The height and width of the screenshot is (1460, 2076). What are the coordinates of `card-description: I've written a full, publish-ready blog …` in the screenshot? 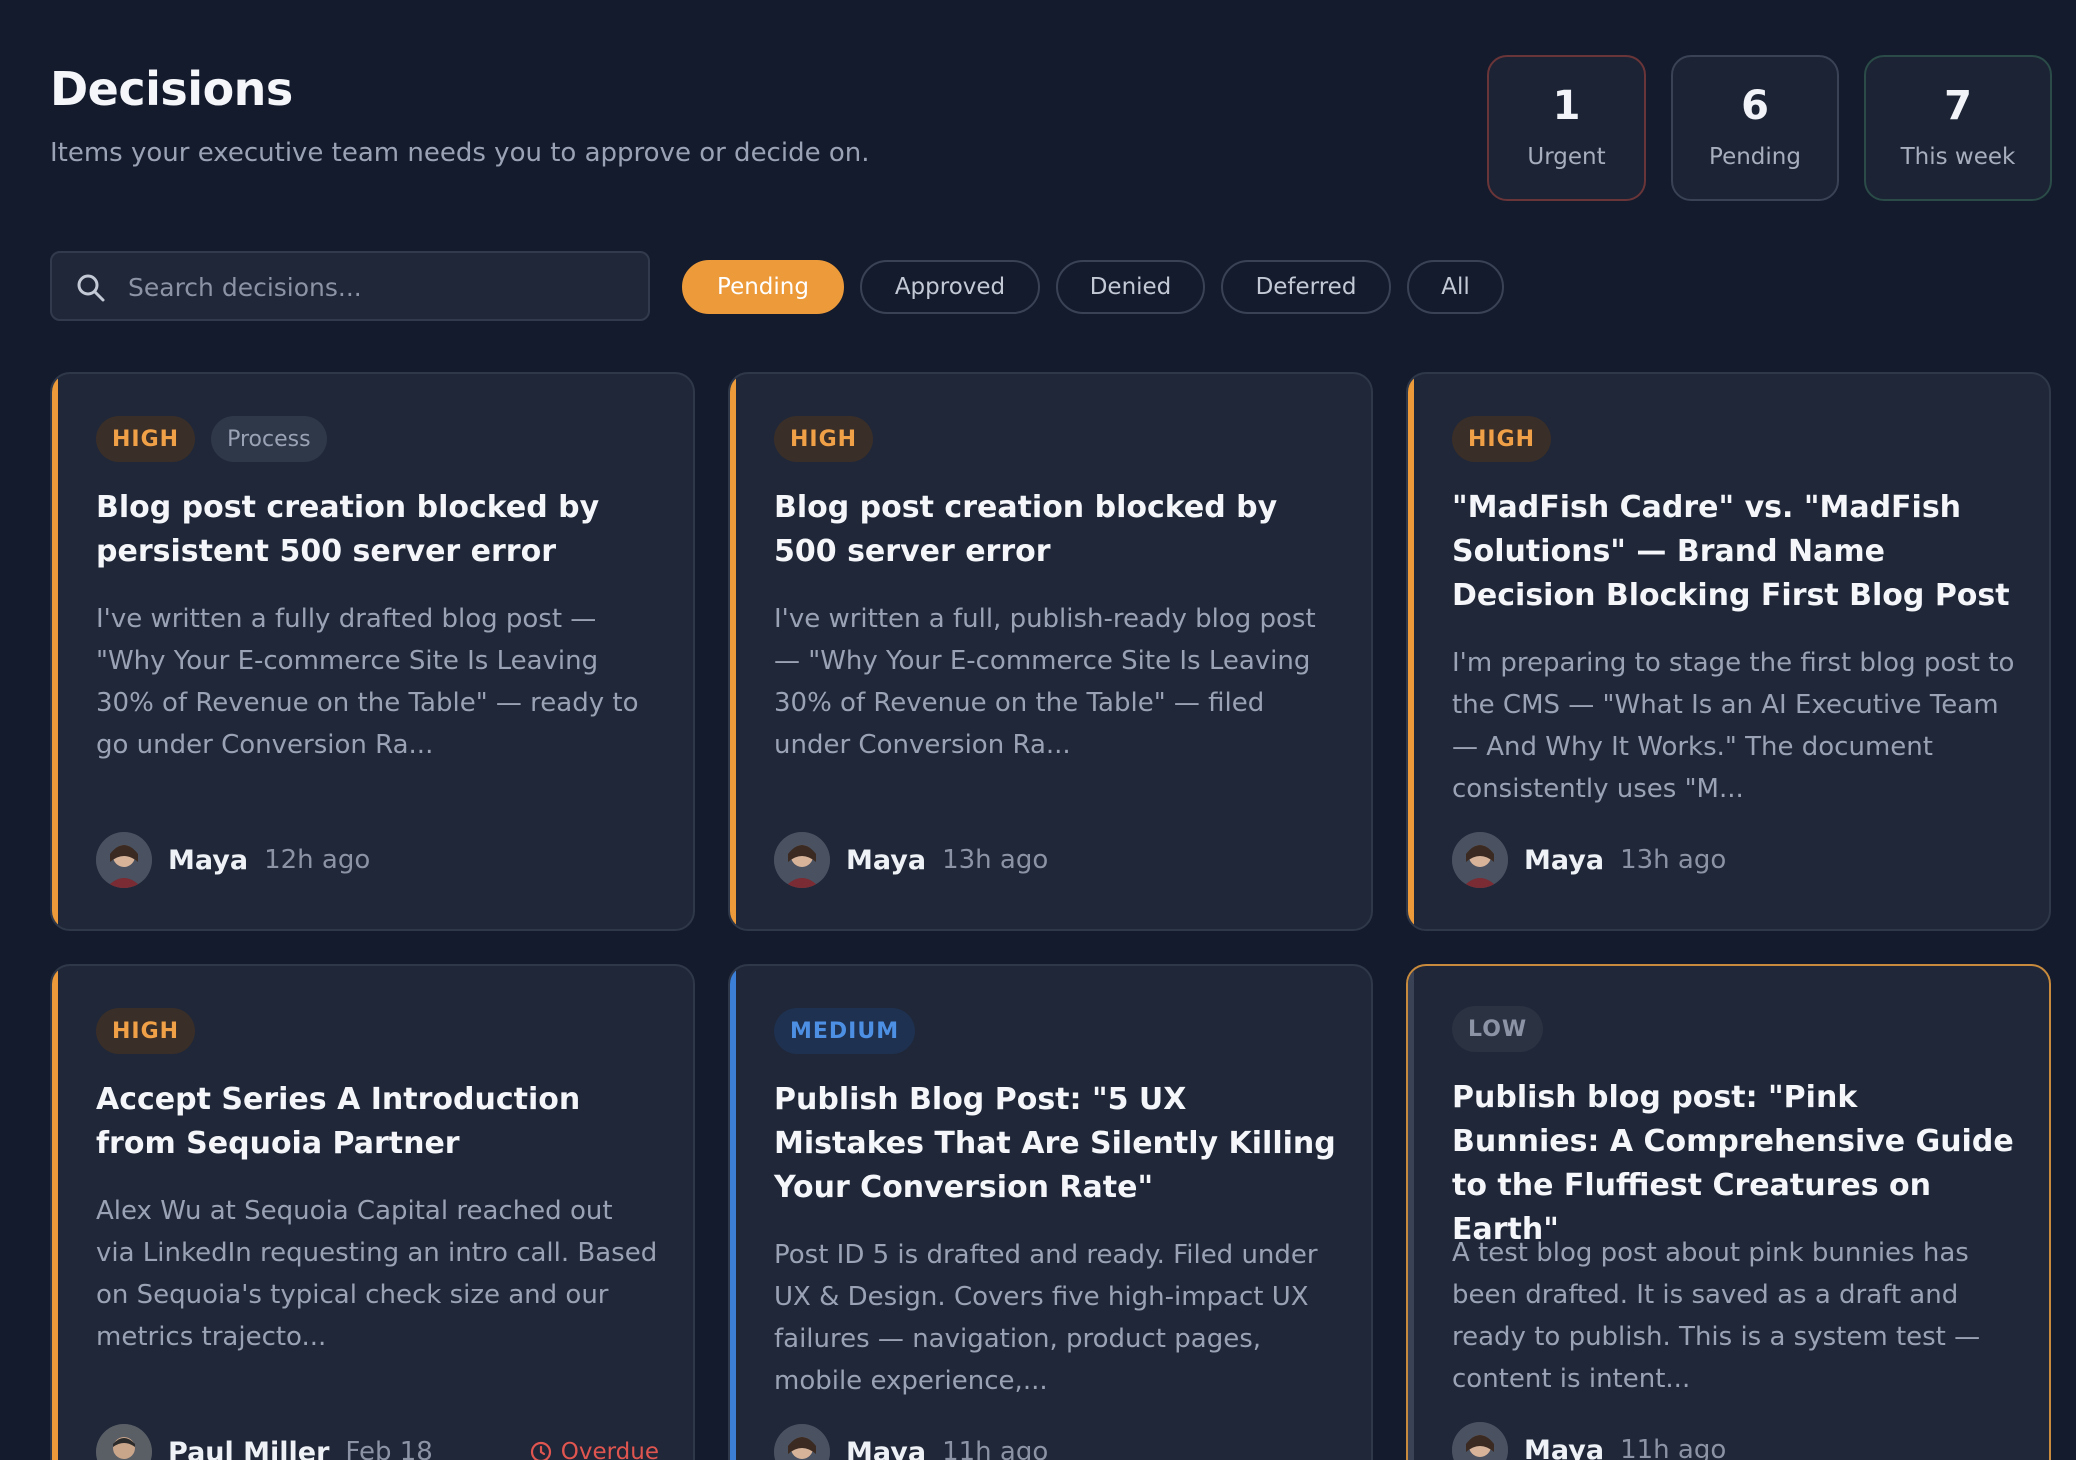 It's located at (1045, 682).